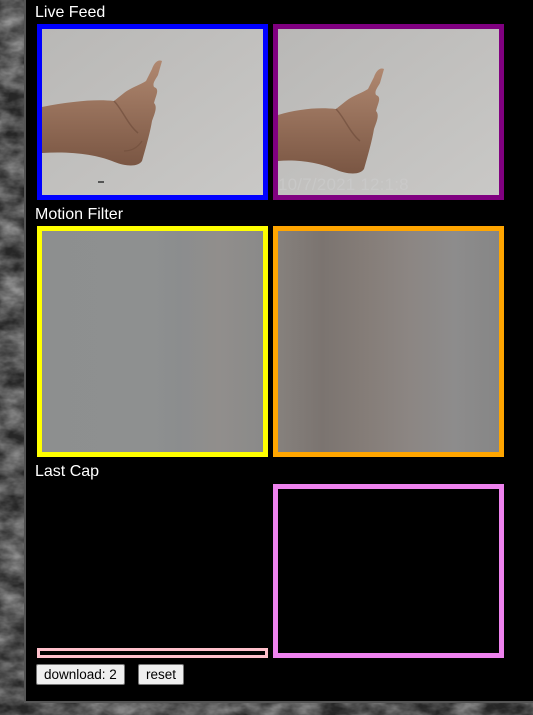 This screenshot has height=715, width=533. I want to click on last-cap-left-frame, so click(152, 653).